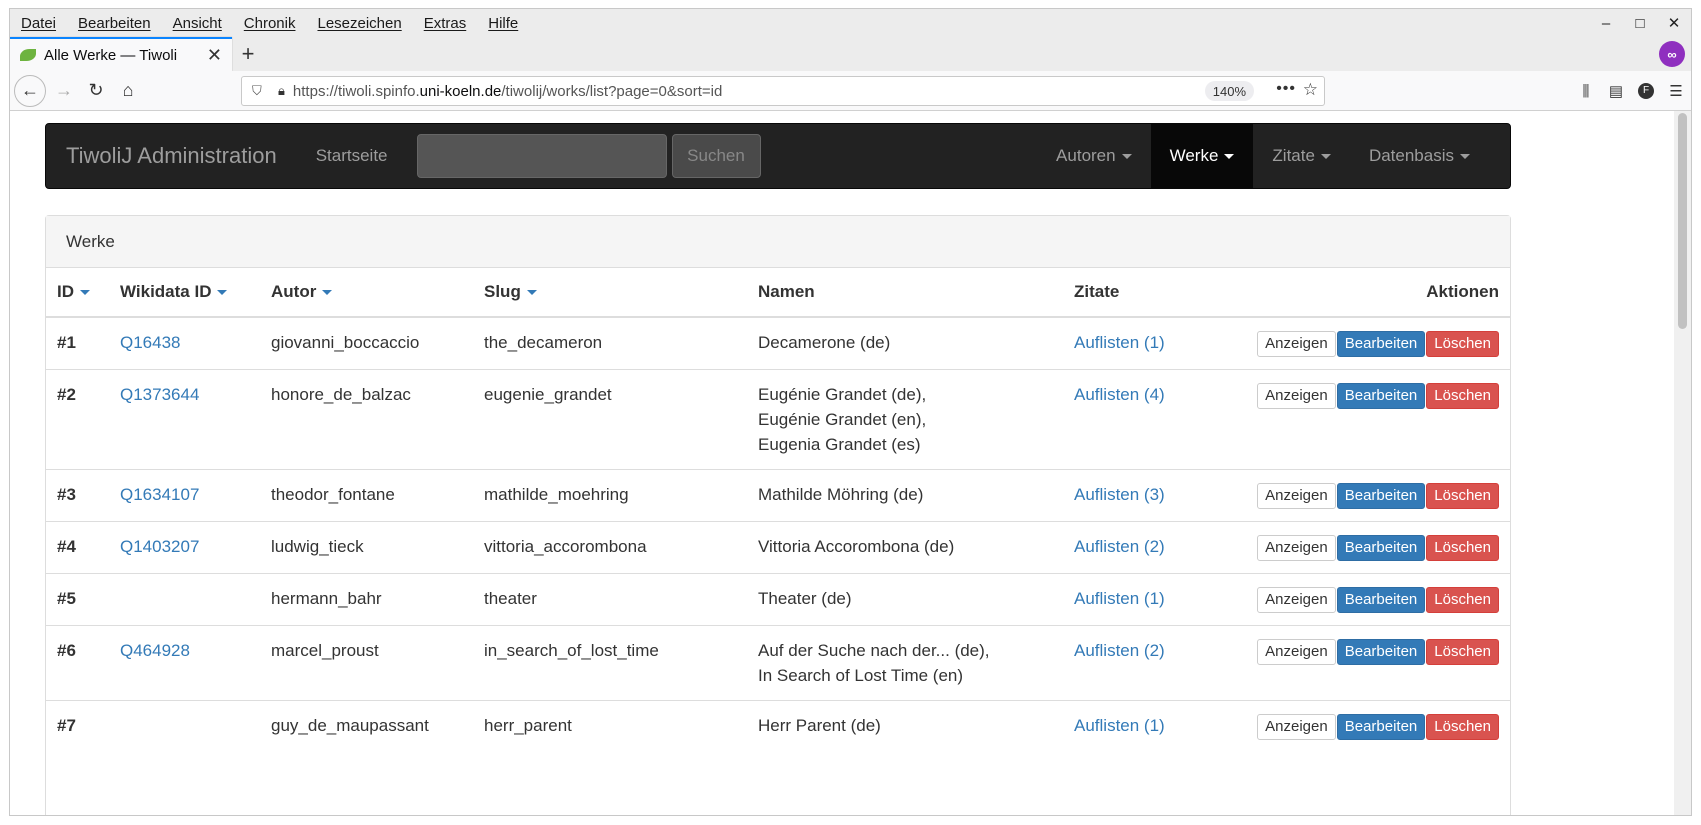 The height and width of the screenshot is (825, 1701). I want to click on wikidata-link: Q1634107, so click(159, 494).